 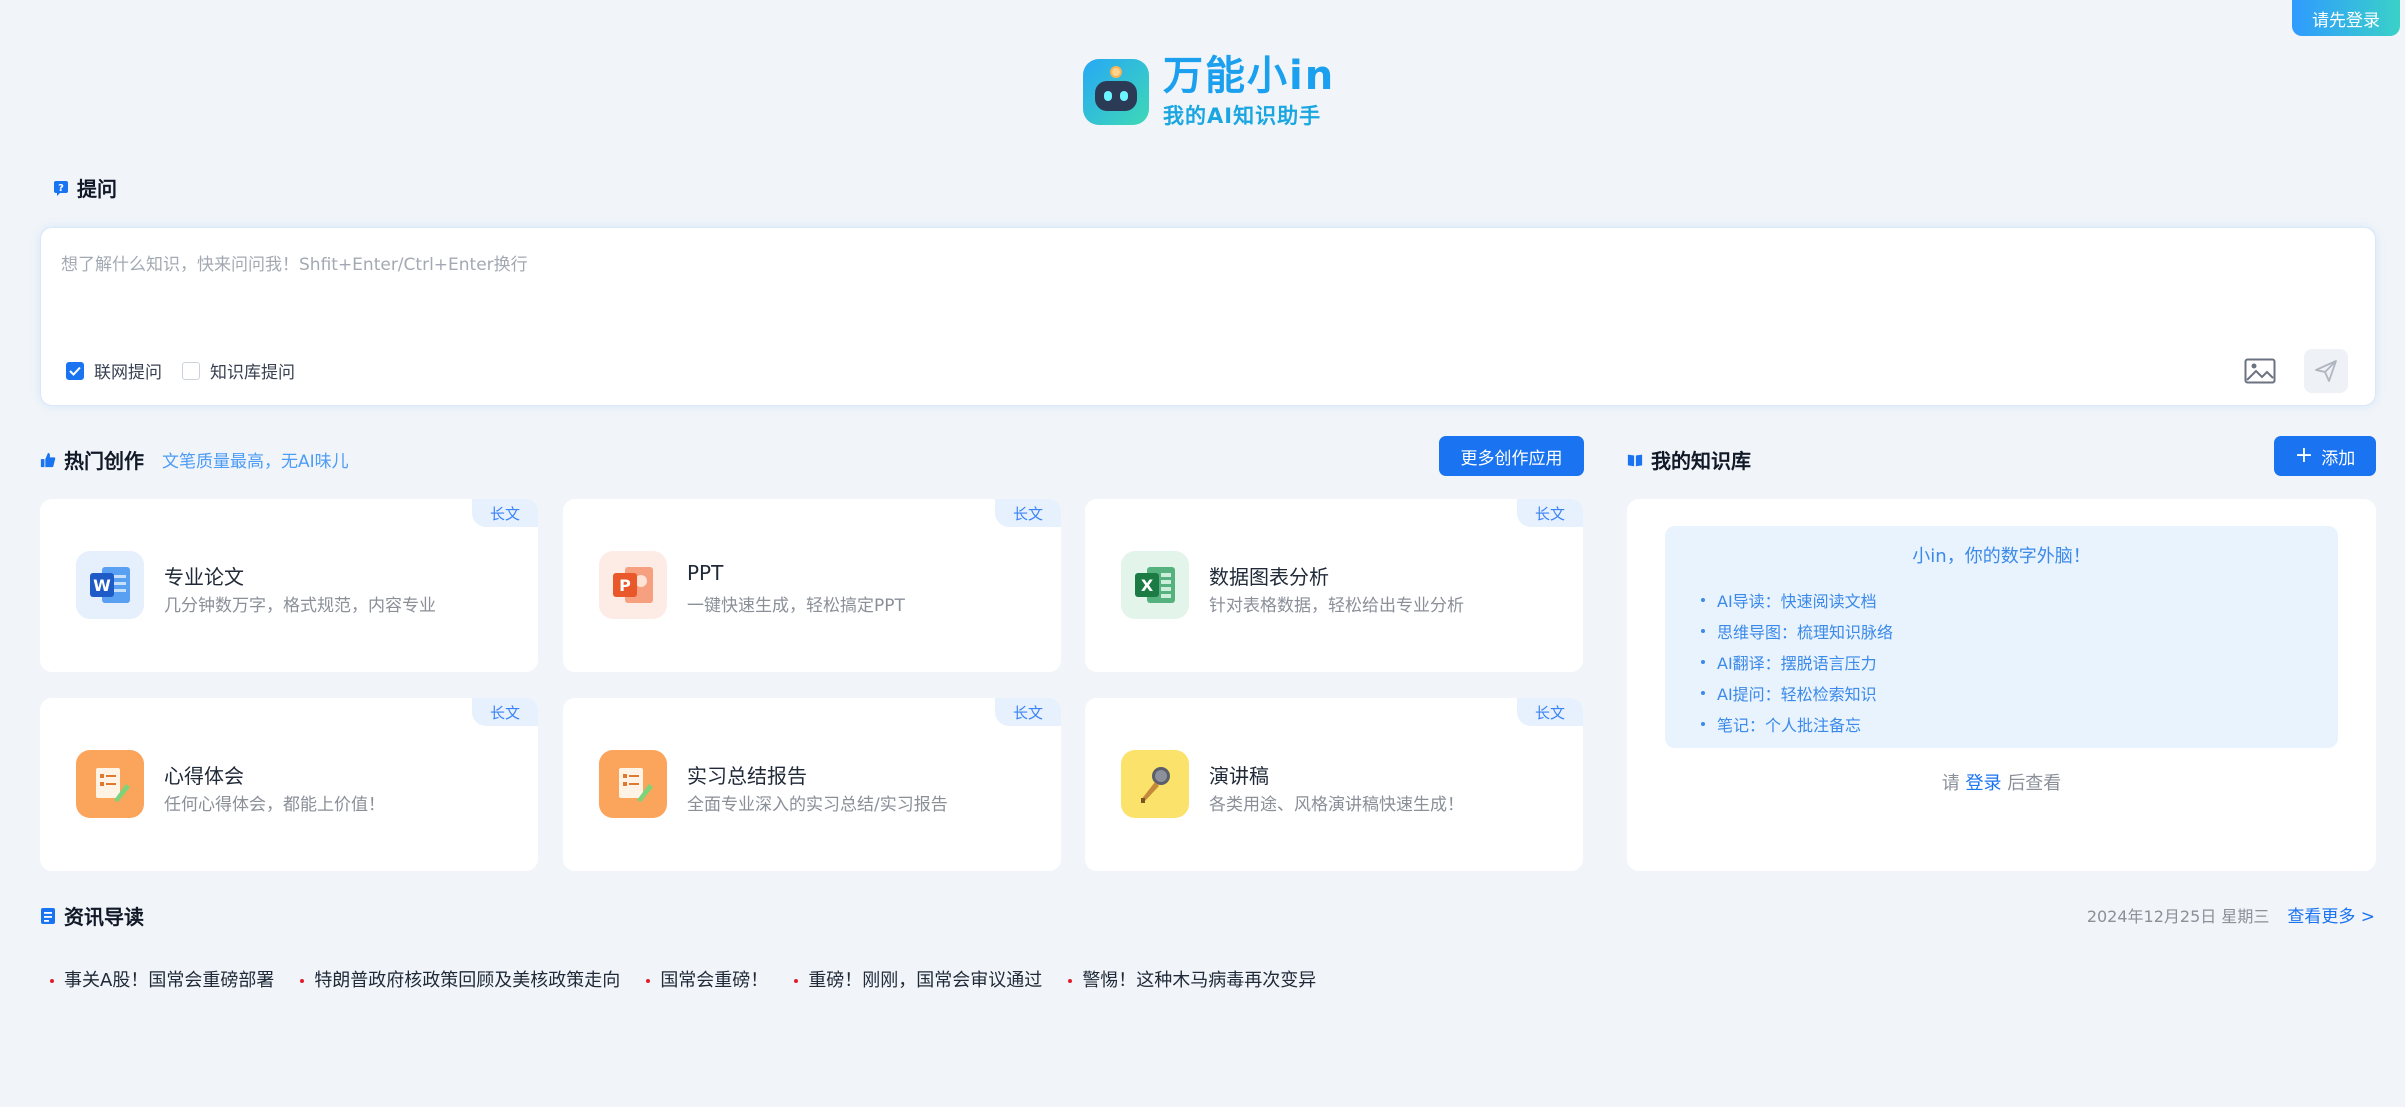 I want to click on logo-title: 万能小in, so click(x=1249, y=76).